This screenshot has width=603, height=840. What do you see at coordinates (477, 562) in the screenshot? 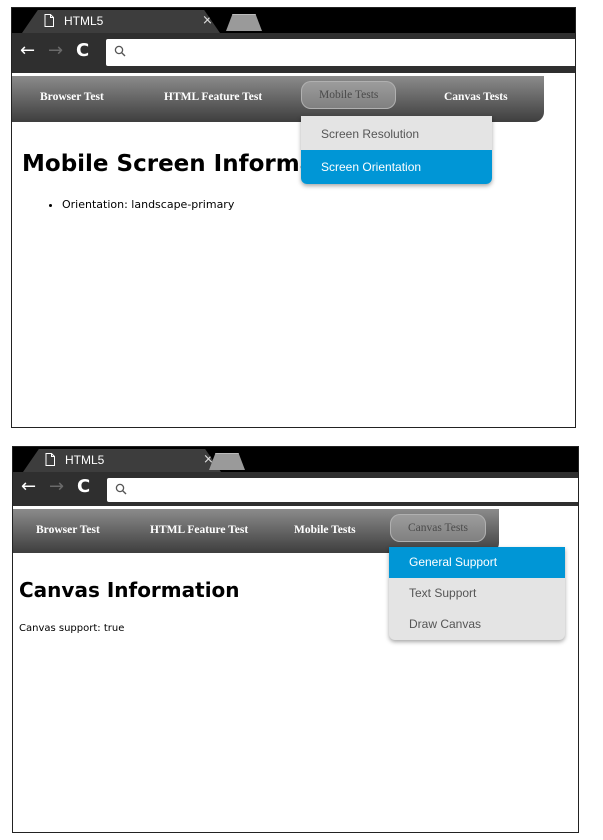
I see `dropdown-item-general-support: General Support` at bounding box center [477, 562].